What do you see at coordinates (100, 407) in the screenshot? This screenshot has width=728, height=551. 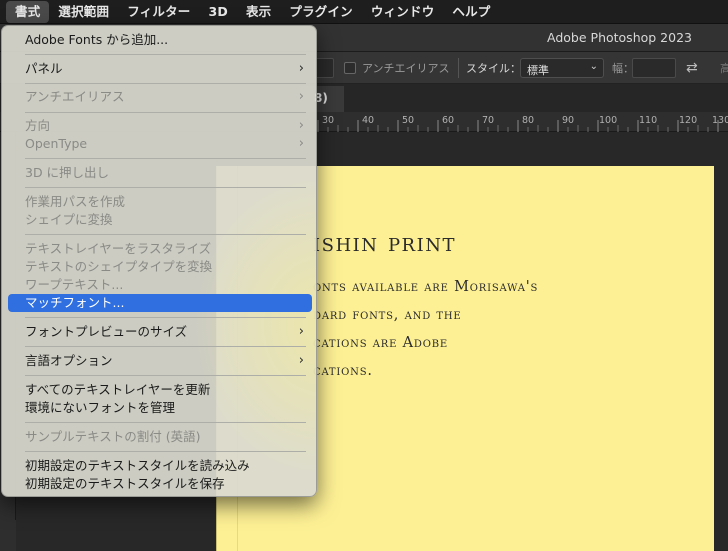 I see `menu-item-label: 環境にないフォントを管理` at bounding box center [100, 407].